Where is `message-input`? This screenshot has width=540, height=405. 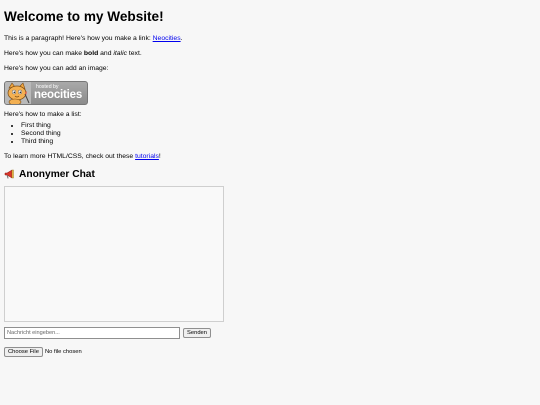
message-input is located at coordinates (92, 332).